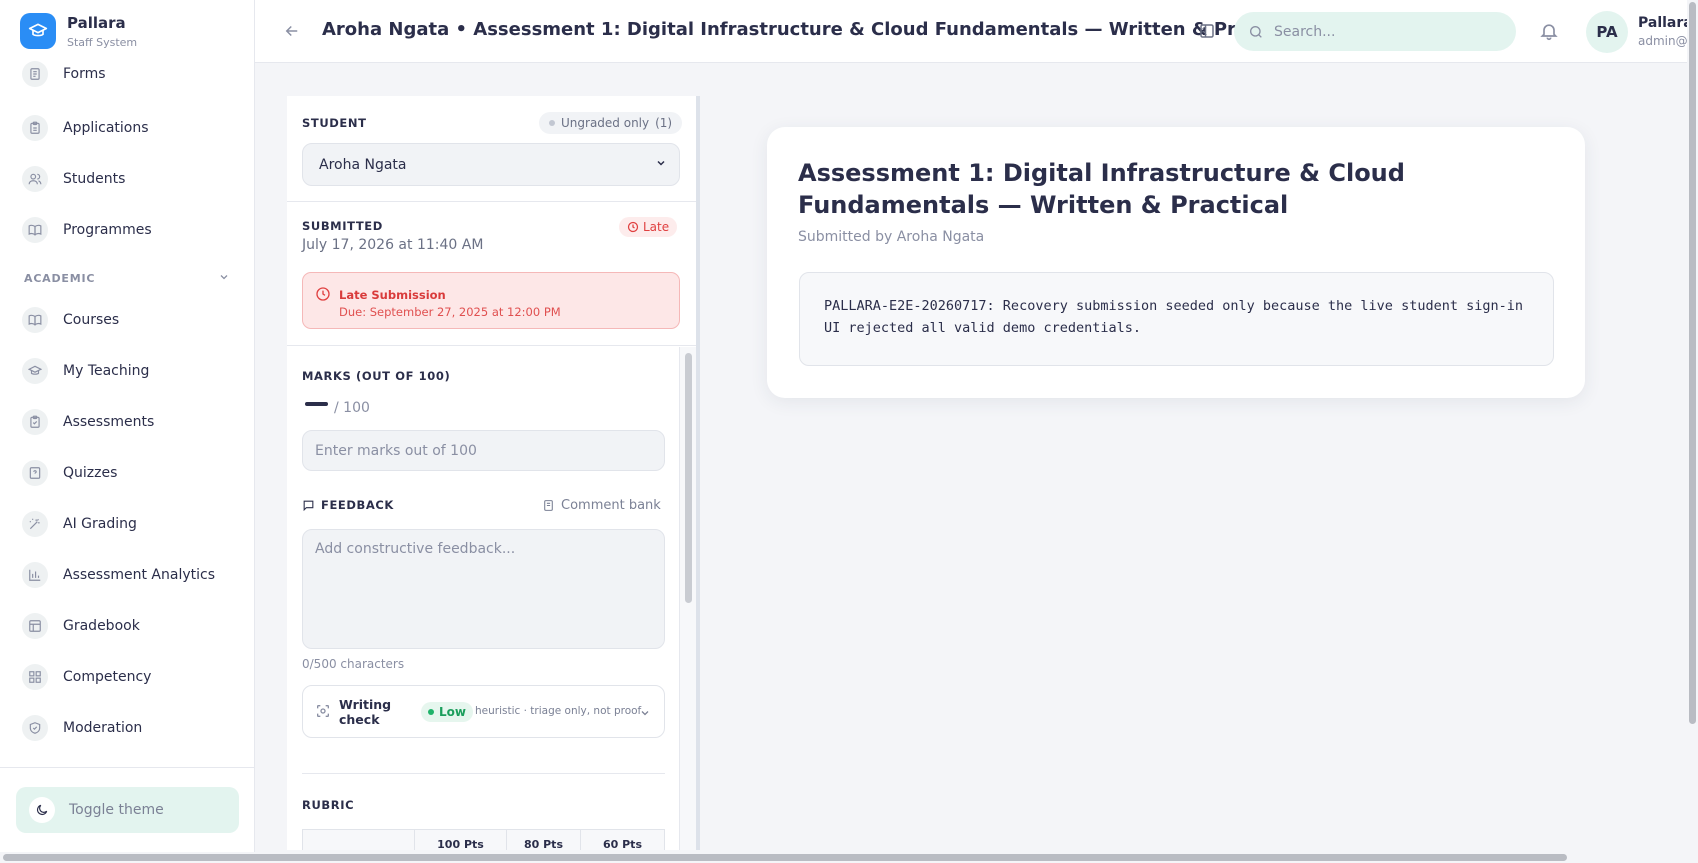 The image size is (1698, 863). Describe the element at coordinates (1389, 31) in the screenshot. I see `search-input` at that location.